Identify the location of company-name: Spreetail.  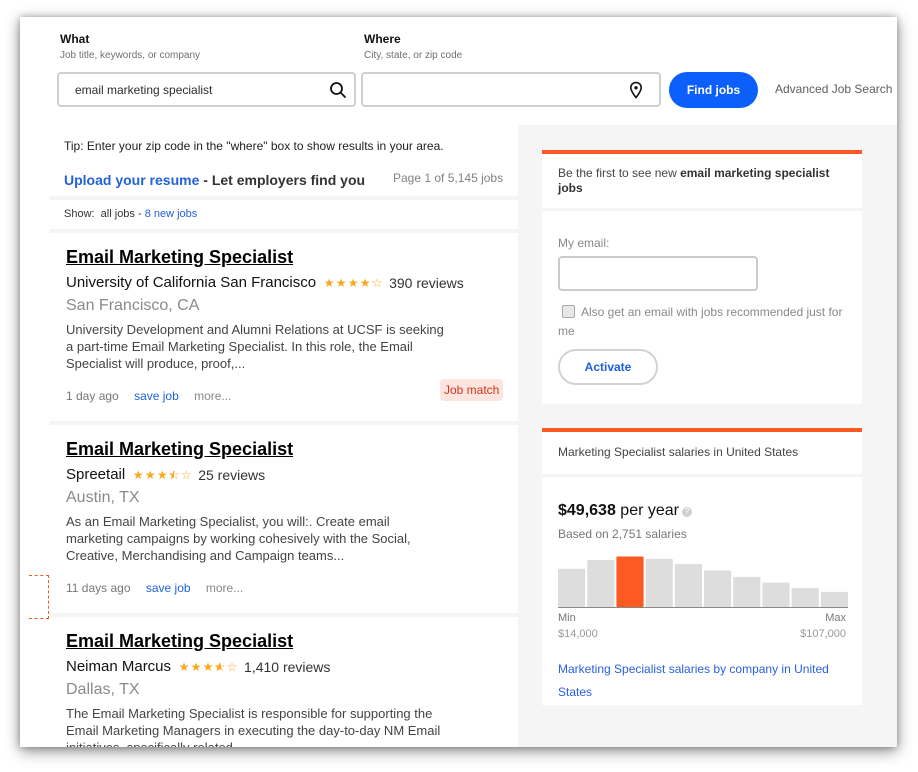
(95, 474).